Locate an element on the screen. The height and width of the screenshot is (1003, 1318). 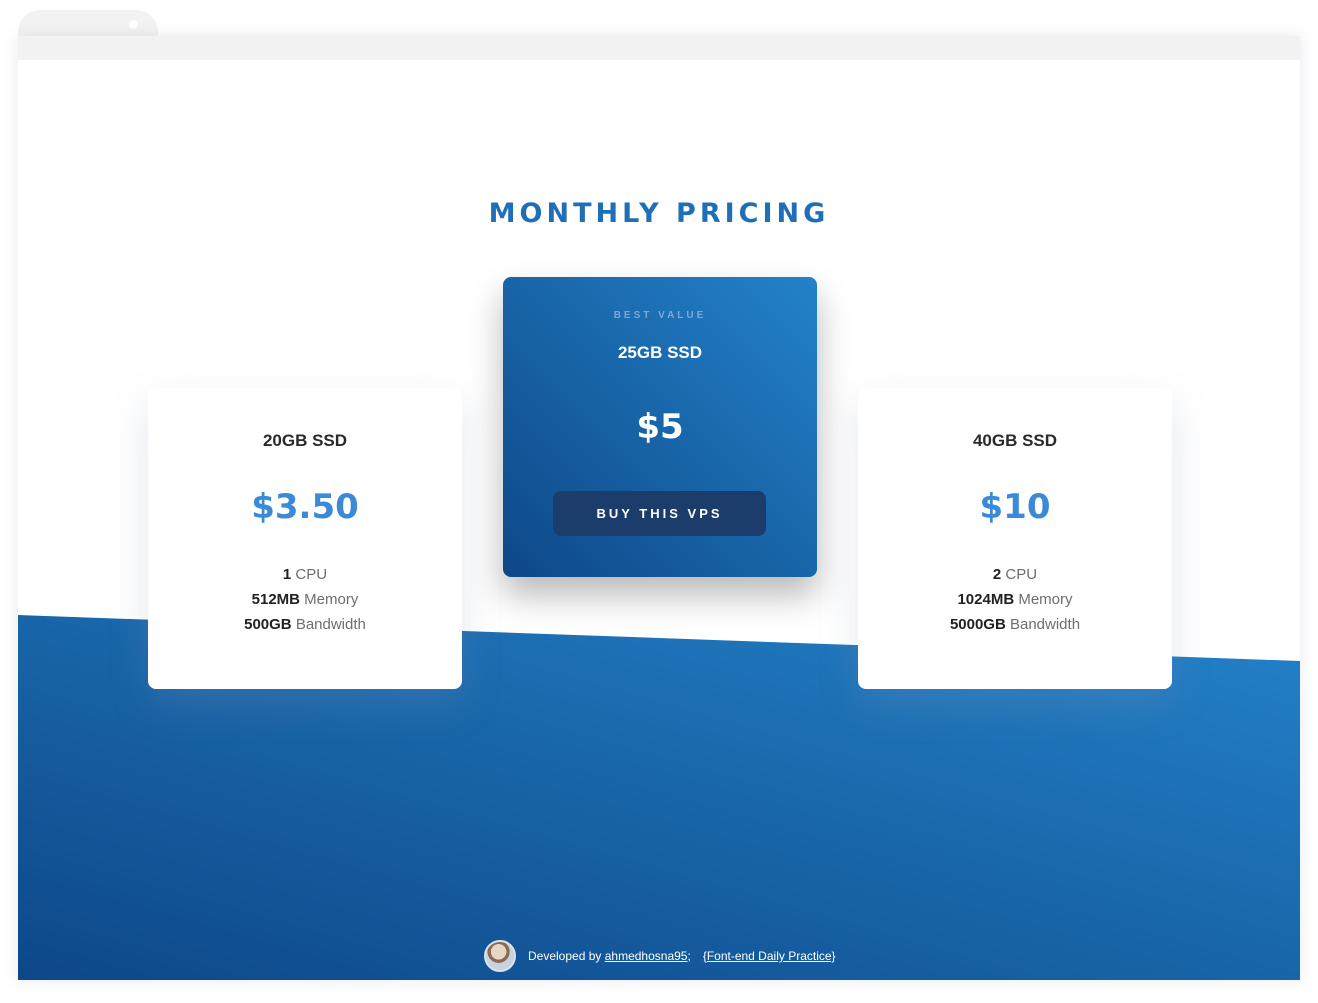
plan-name: 40GB SSD is located at coordinates (1015, 440).